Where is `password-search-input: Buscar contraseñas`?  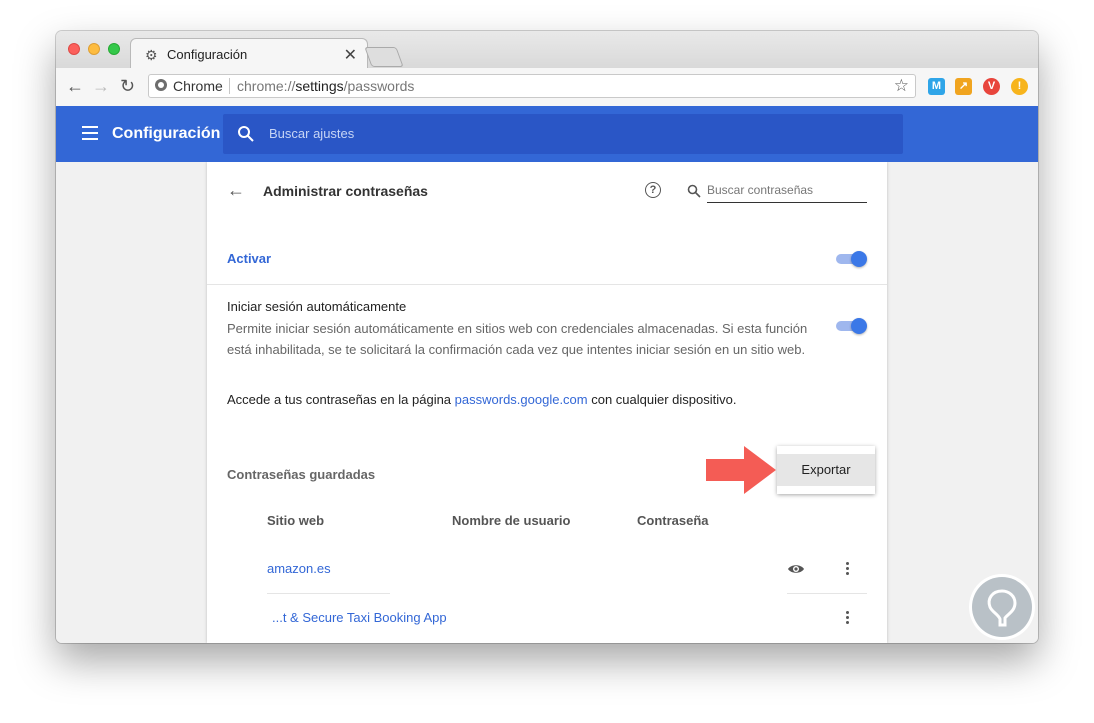
password-search-input: Buscar contraseñas is located at coordinates (760, 190).